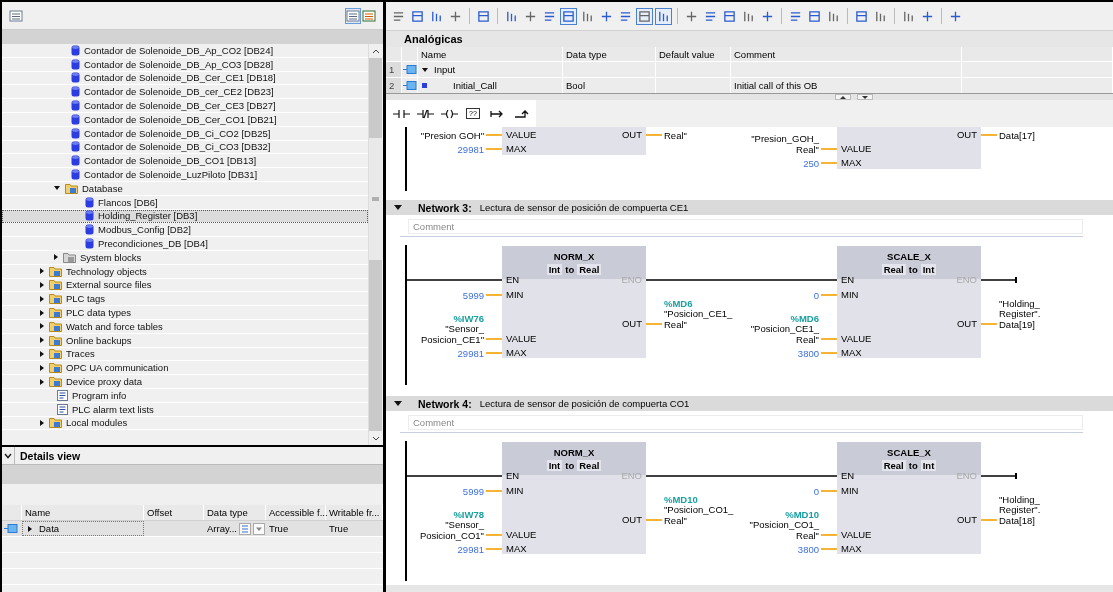 This screenshot has width=1113, height=592. What do you see at coordinates (749, 39) in the screenshot?
I see `block-title: Analógicas` at bounding box center [749, 39].